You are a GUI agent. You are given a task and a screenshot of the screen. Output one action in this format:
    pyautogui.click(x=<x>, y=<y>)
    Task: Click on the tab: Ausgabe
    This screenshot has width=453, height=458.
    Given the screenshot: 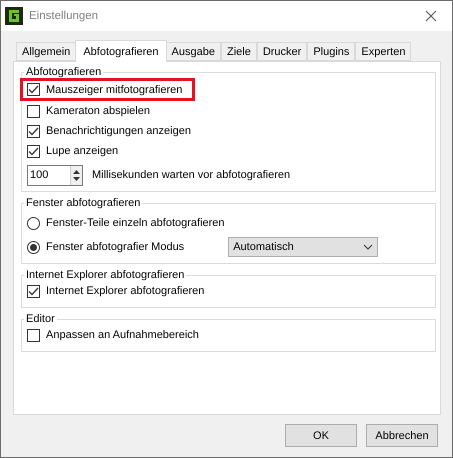 What is the action you would take?
    pyautogui.click(x=193, y=51)
    